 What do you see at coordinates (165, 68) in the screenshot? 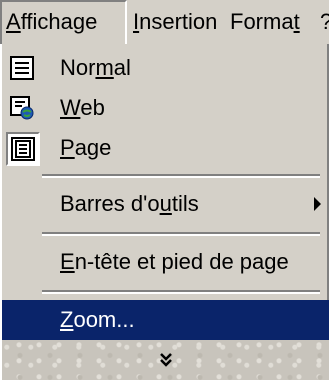
I see `menu-item-normal: Normal` at bounding box center [165, 68].